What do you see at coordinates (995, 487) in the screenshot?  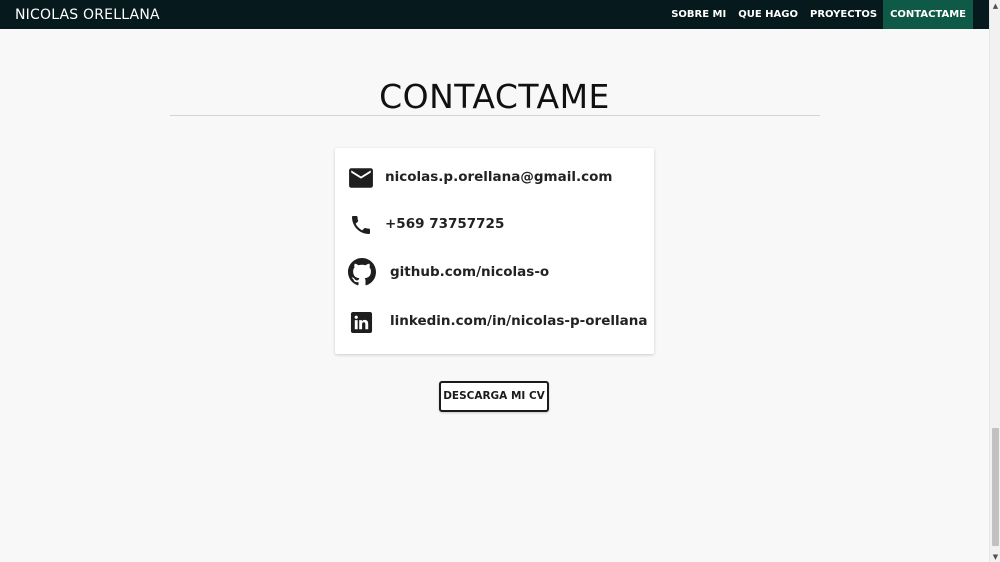 I see `scrollbar-thumb` at bounding box center [995, 487].